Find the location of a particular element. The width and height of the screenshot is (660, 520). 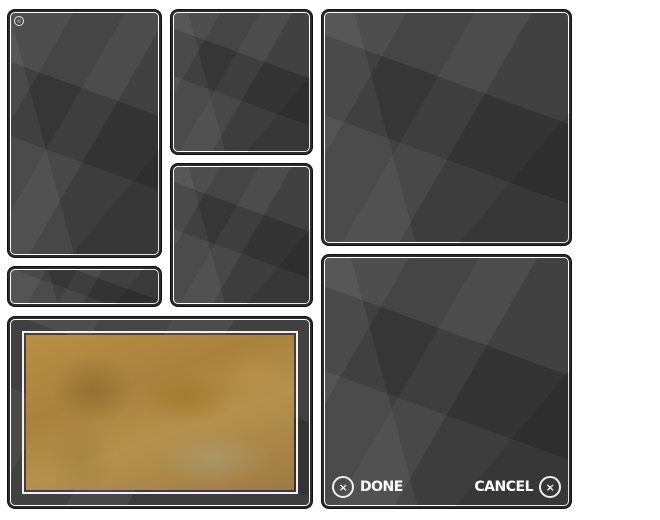

collage-cell-left-tall is located at coordinates (84, 133).